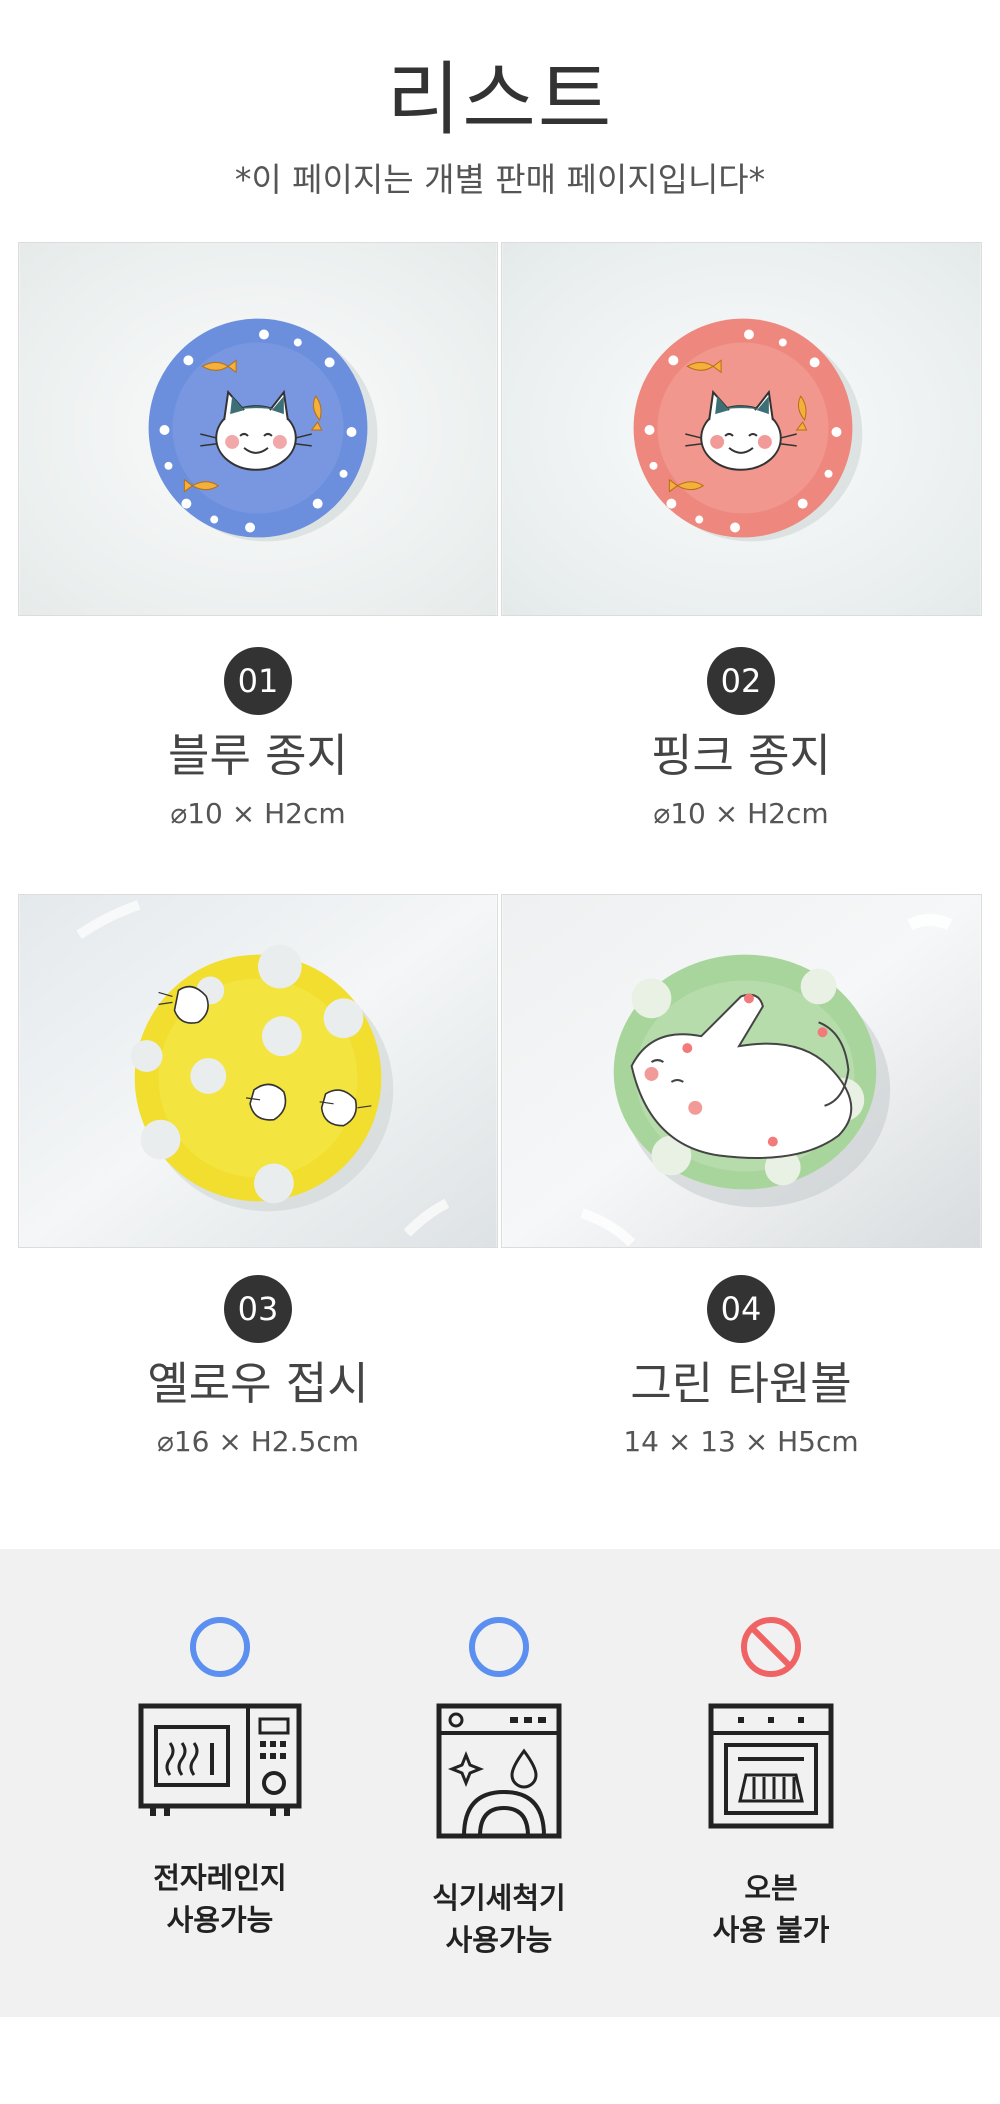 The width and height of the screenshot is (1000, 2104). I want to click on product-card-1: 01 블루 종지 ⌀10 × H2cm, so click(258, 739).